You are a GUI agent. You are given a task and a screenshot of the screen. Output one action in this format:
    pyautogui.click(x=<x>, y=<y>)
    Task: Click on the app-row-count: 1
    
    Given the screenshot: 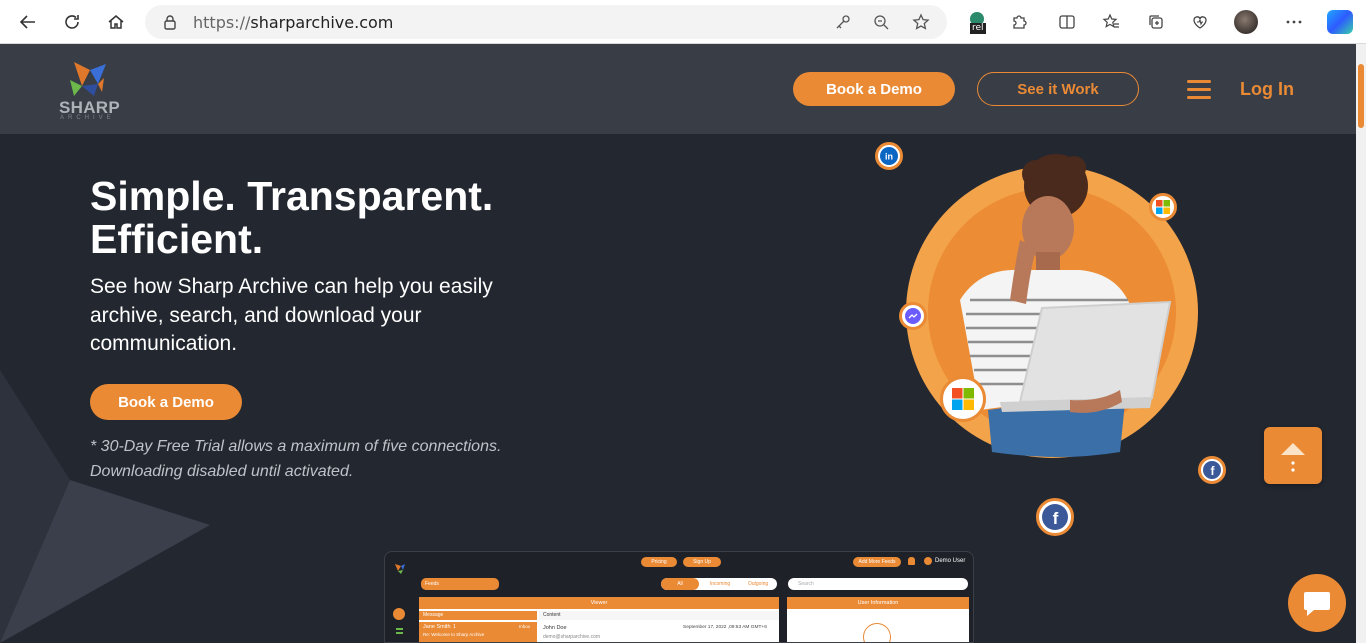 What is the action you would take?
    pyautogui.click(x=454, y=627)
    